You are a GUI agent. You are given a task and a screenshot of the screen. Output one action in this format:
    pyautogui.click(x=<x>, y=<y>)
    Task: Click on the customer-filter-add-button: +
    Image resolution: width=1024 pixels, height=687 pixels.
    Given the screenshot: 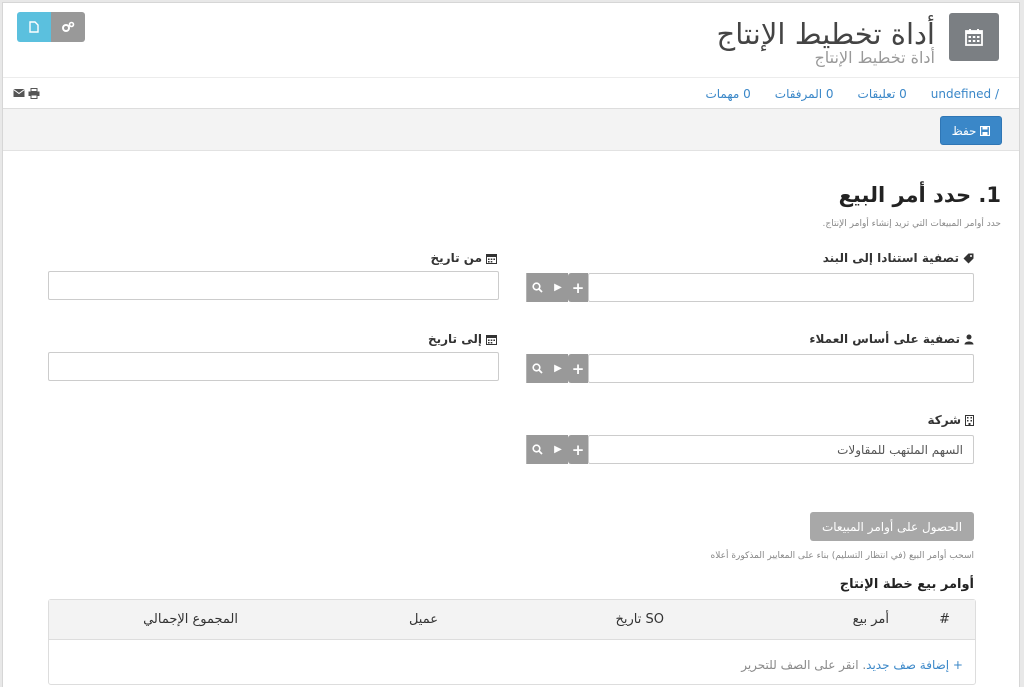 What is the action you would take?
    pyautogui.click(x=578, y=368)
    